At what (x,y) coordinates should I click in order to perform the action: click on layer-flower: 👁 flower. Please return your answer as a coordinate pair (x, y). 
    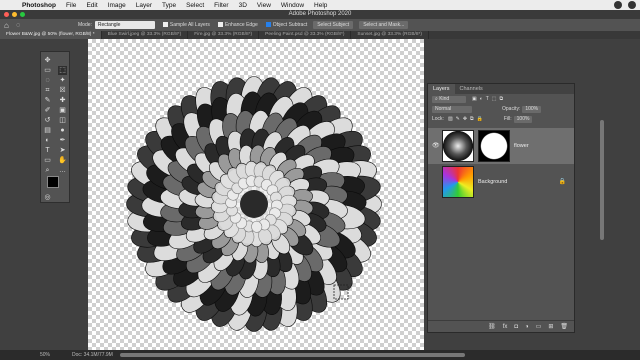
    Looking at the image, I should click on (501, 146).